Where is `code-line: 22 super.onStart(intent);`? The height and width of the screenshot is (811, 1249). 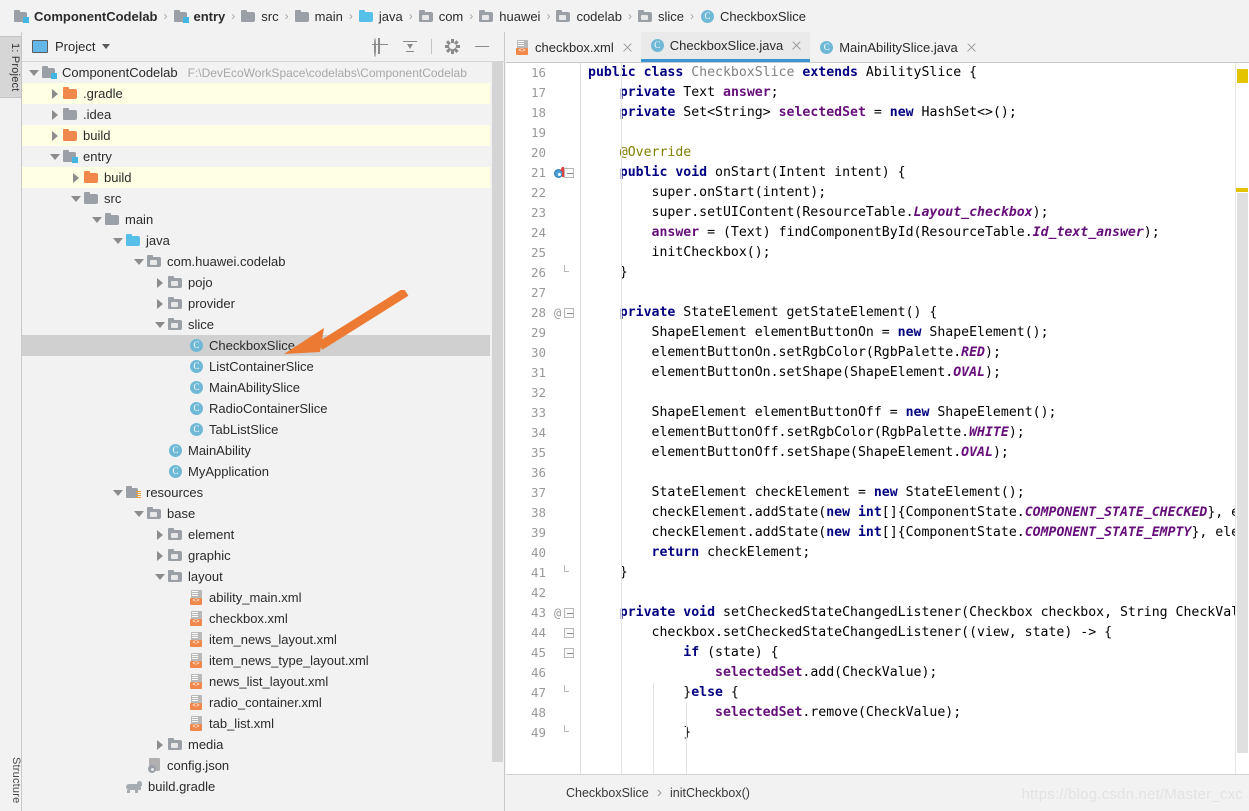 code-line: 22 super.onStart(intent); is located at coordinates (877, 193).